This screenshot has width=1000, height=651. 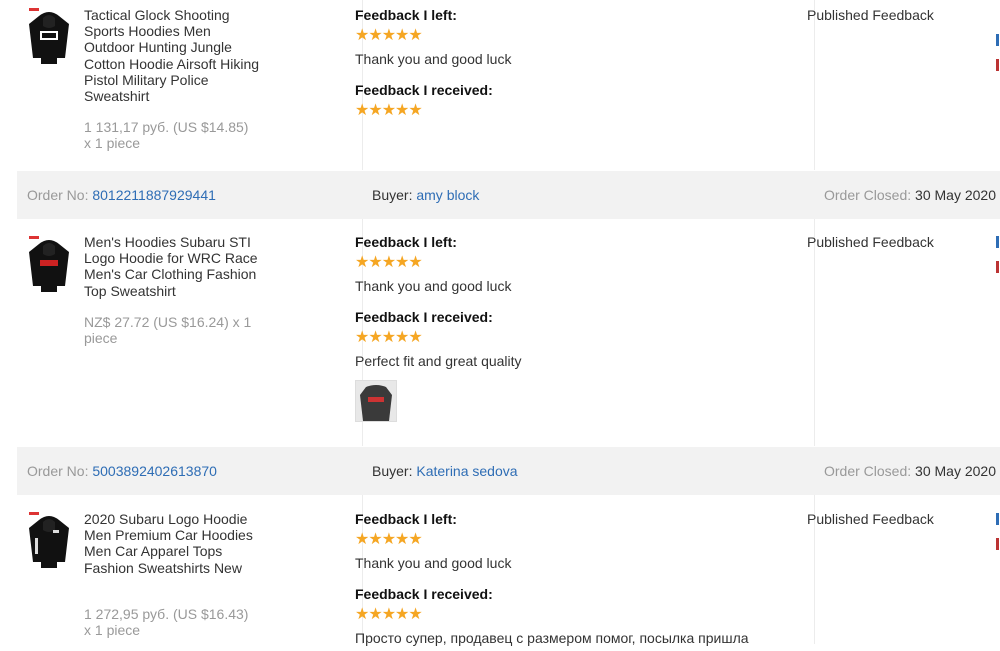 I want to click on order-number: Order No: 8012211887929441, so click(x=121, y=195).